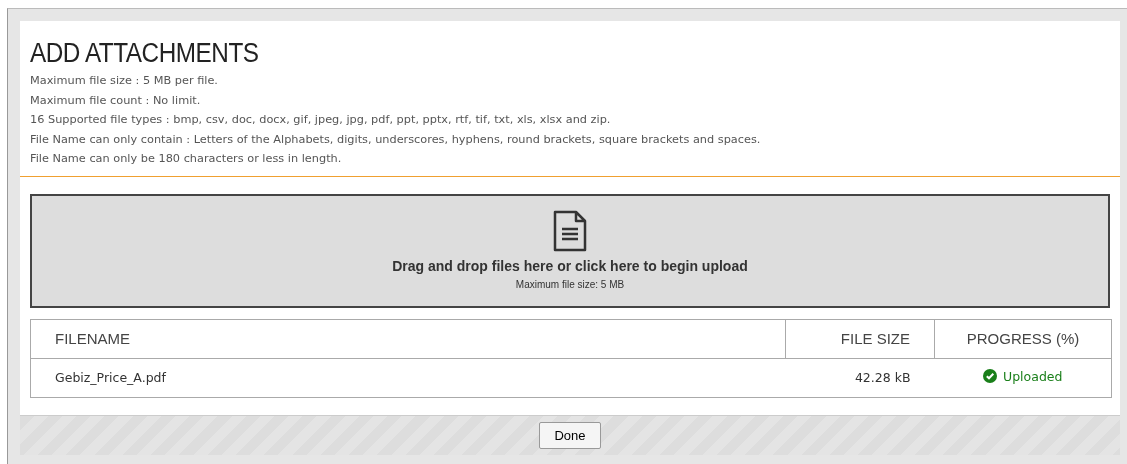  I want to click on table-cell: Gebiz_Price_A.pdf, so click(408, 377).